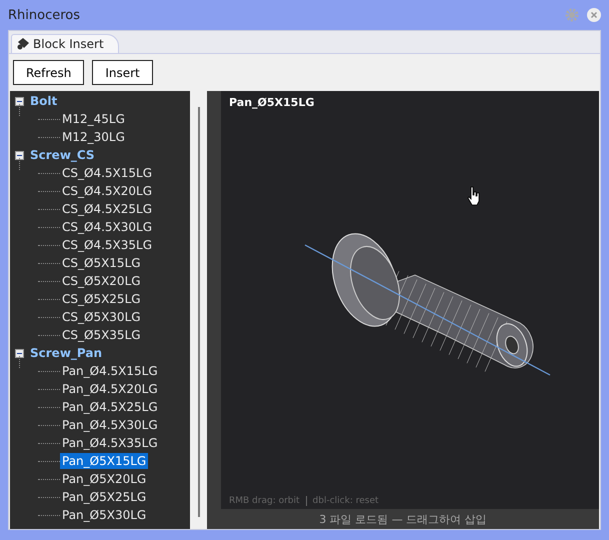  Describe the element at coordinates (104, 515) in the screenshot. I see `tree-item: Pan_Ø5X30LG` at that location.